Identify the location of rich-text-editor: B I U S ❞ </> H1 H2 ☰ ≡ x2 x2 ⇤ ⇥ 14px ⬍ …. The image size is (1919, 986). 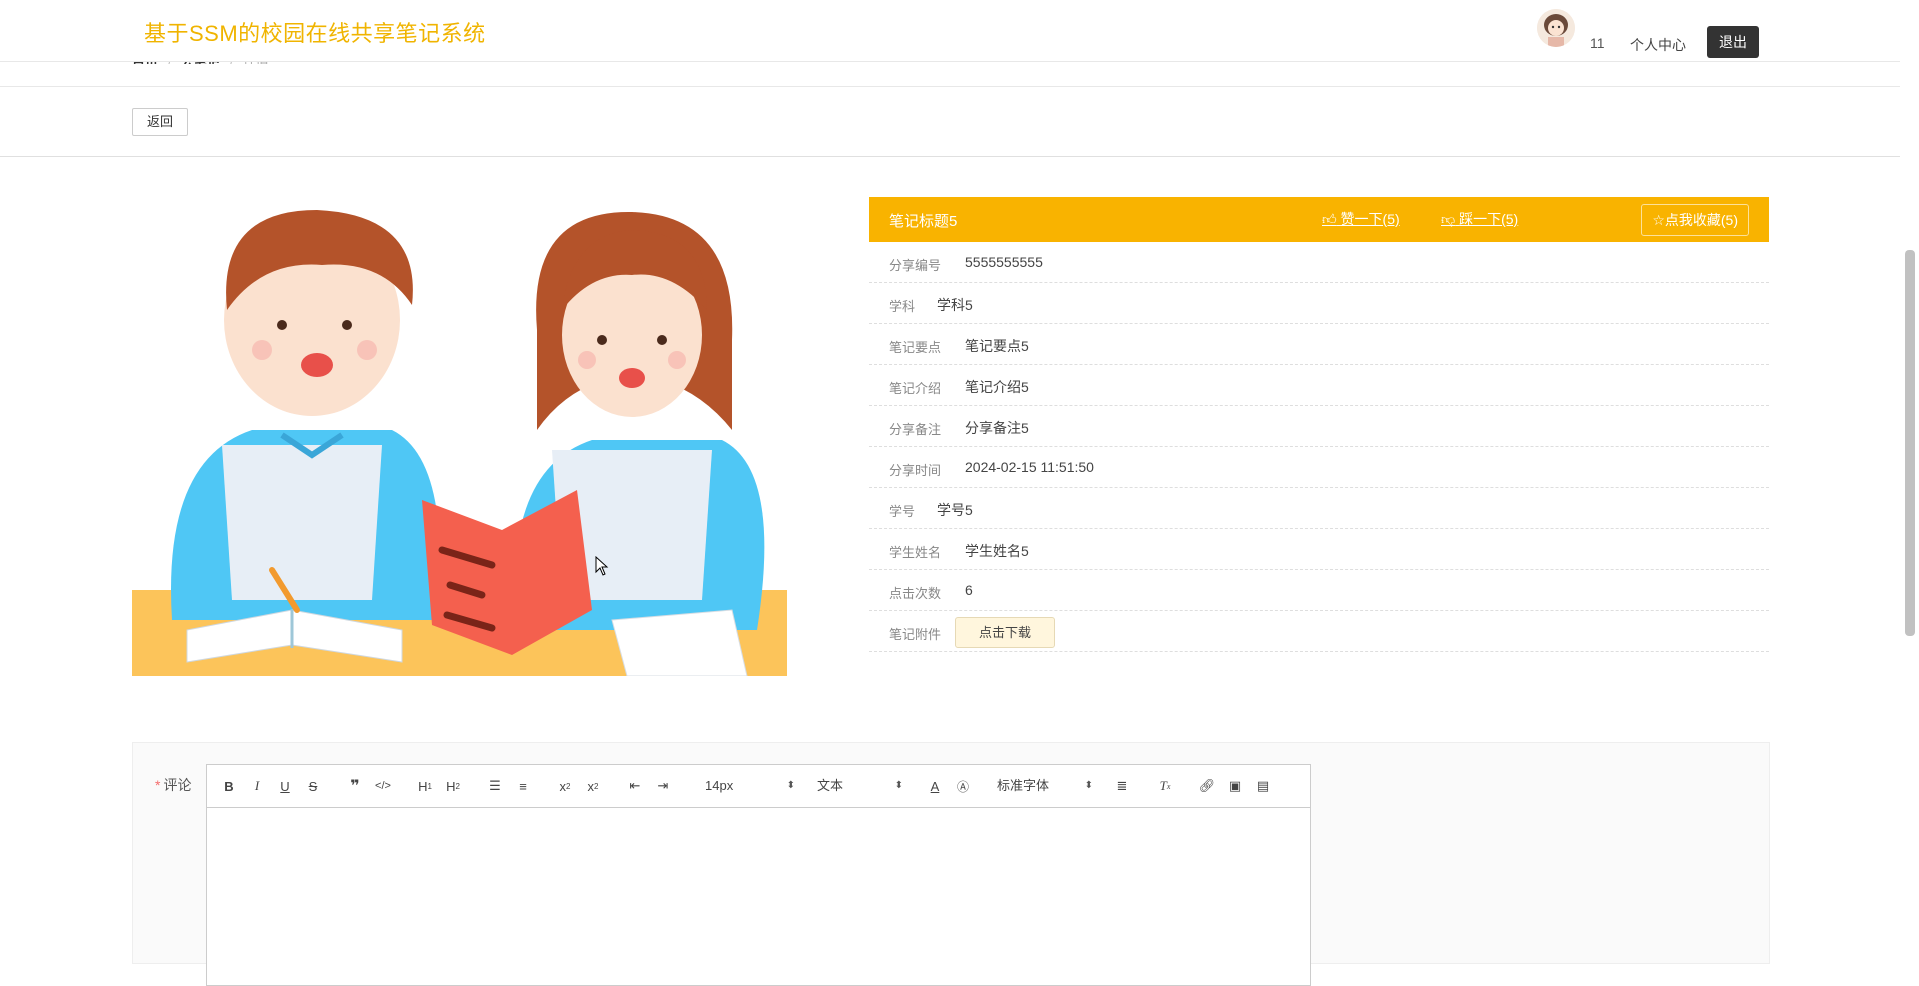
(758, 875).